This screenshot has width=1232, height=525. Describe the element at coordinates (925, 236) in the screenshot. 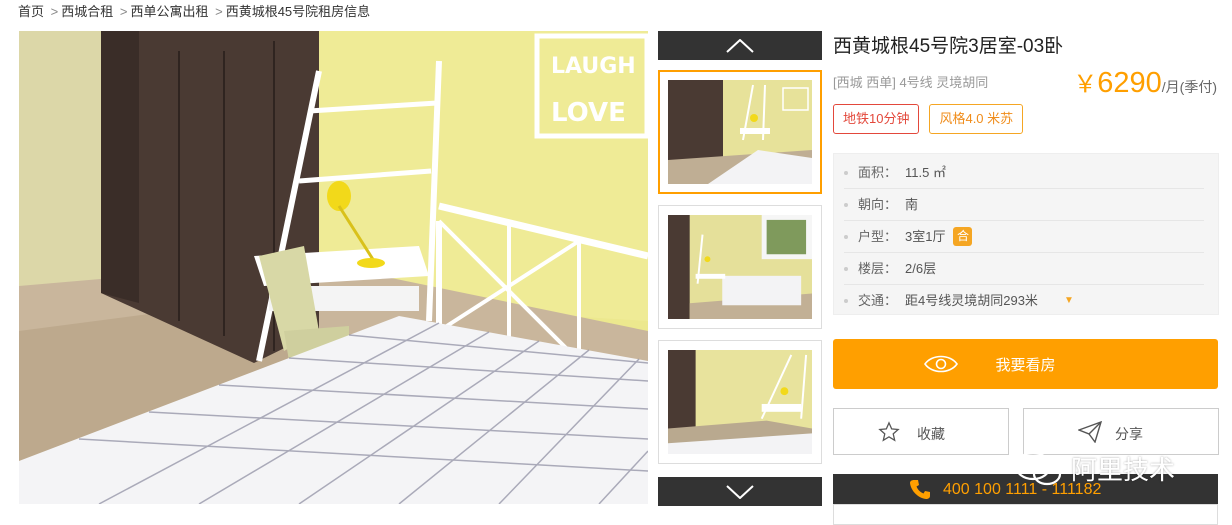

I see `detail-value: 3室1厅` at that location.